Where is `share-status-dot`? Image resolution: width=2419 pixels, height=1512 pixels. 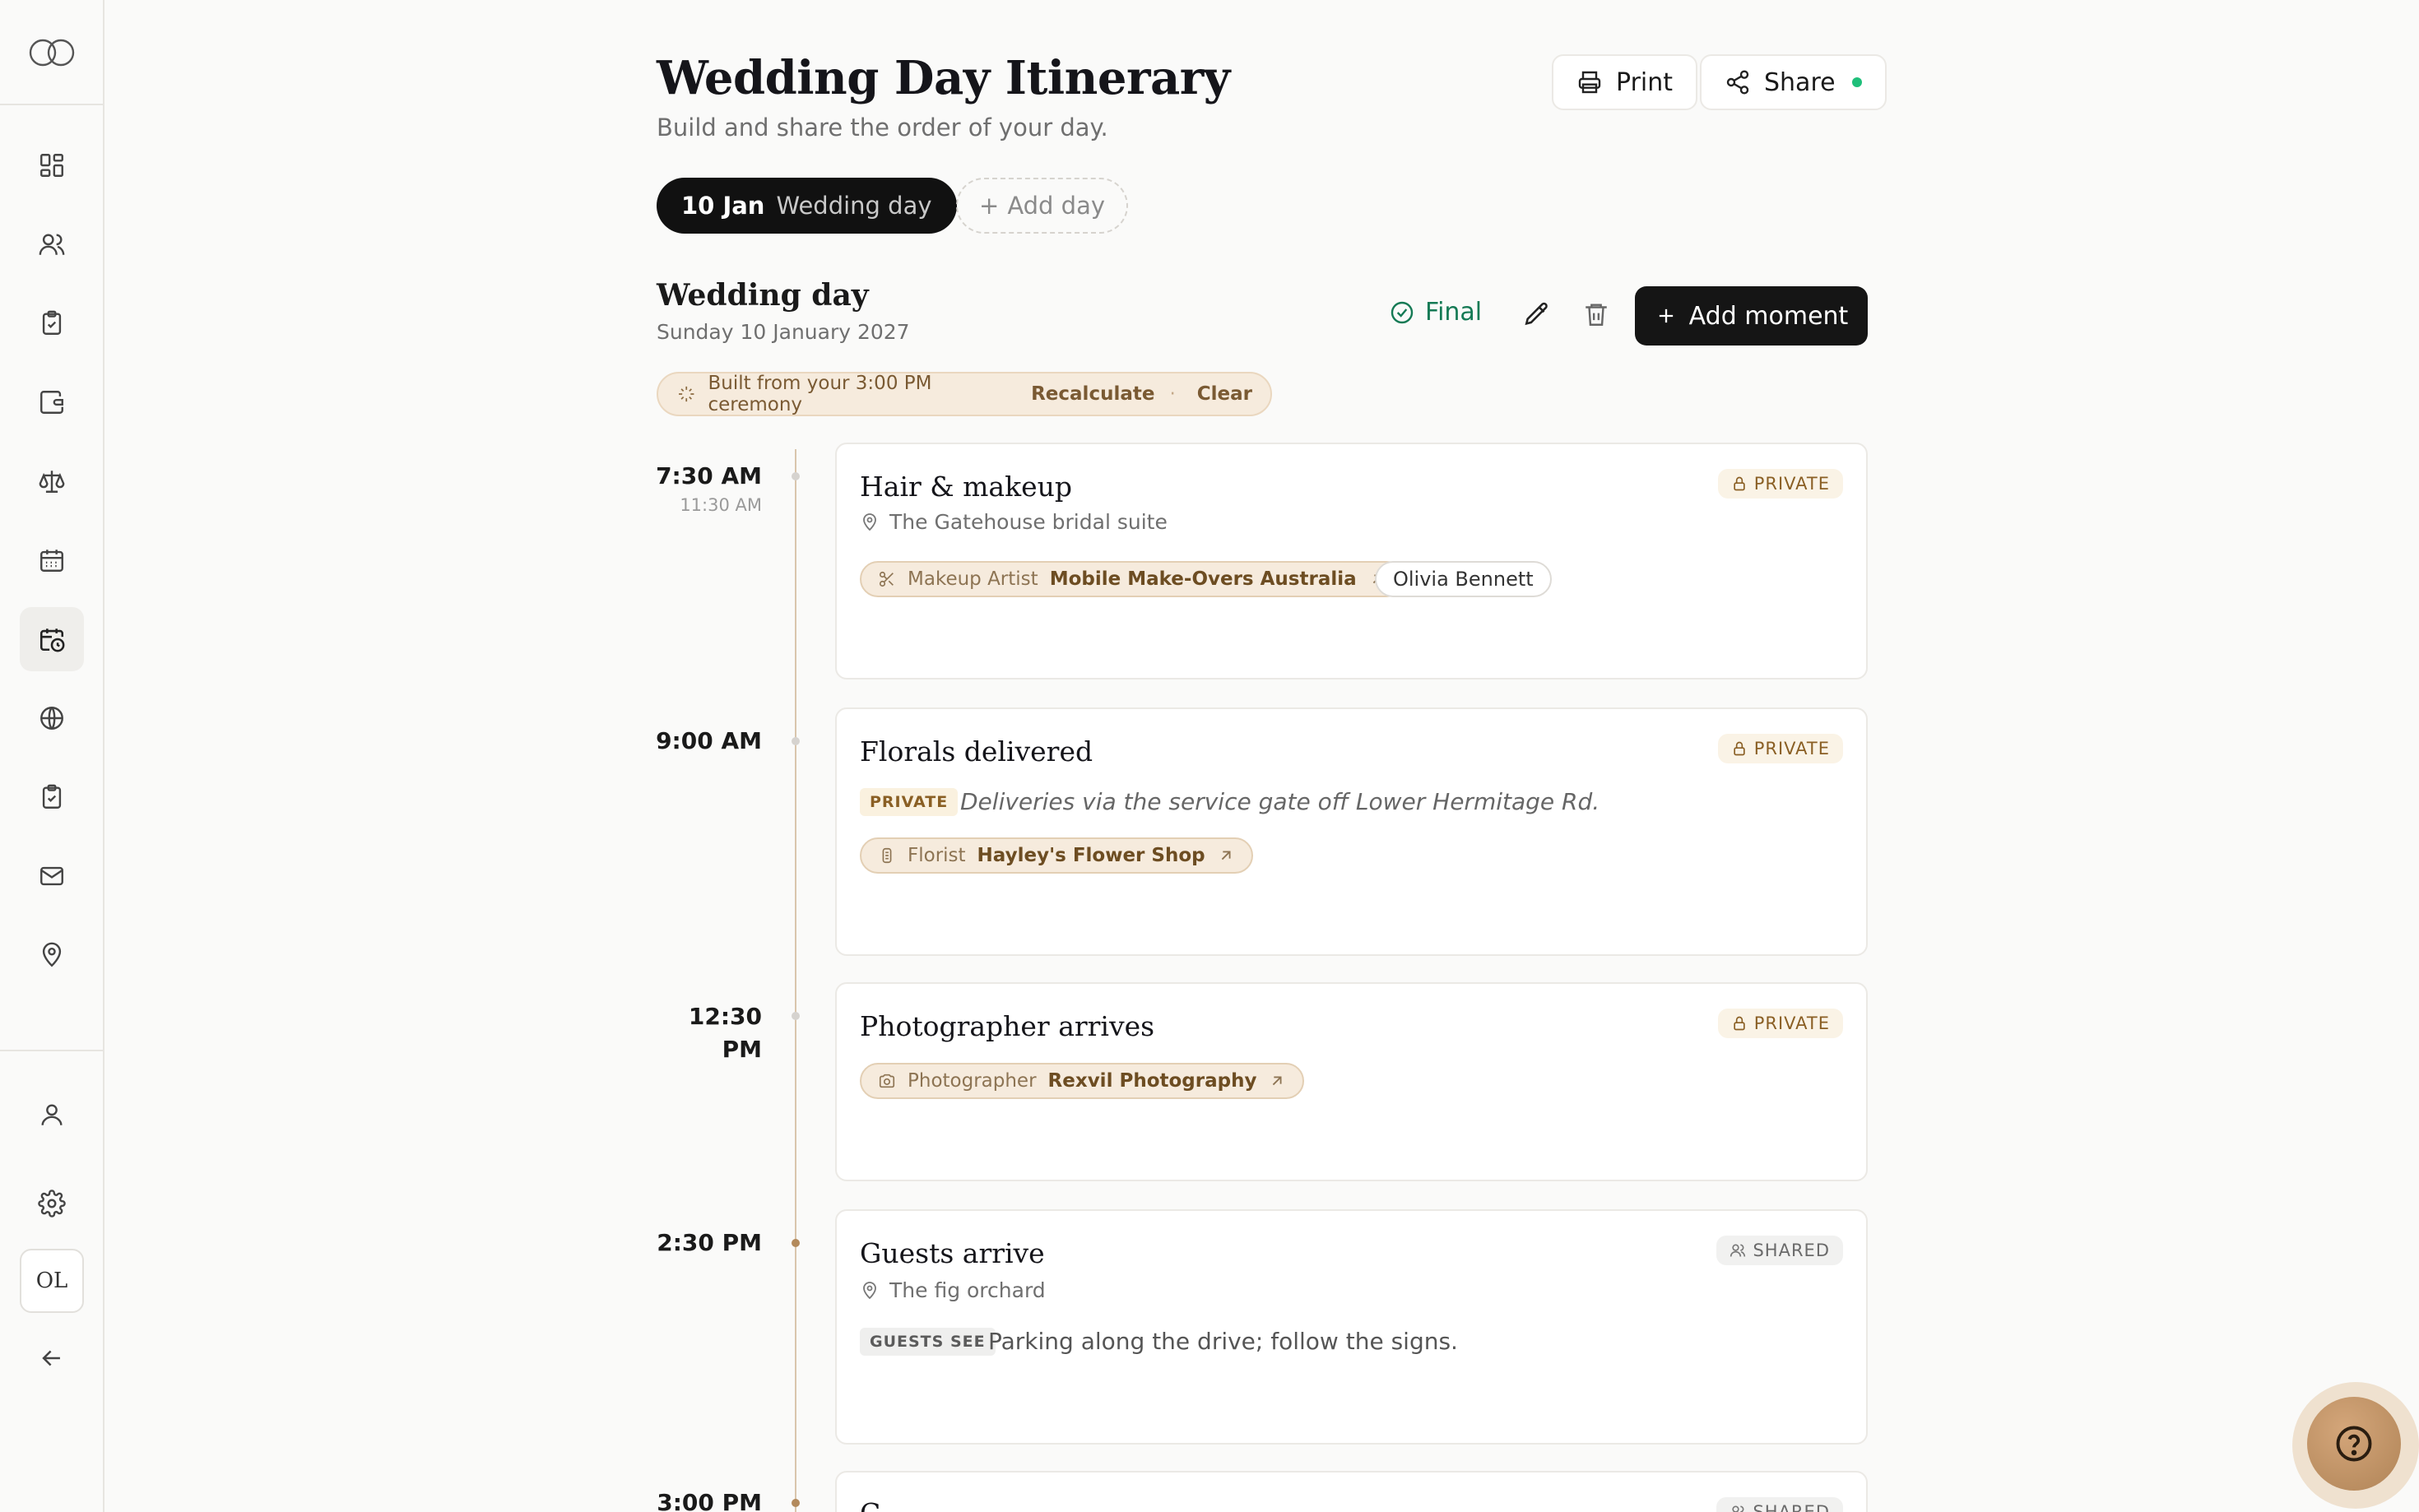 share-status-dot is located at coordinates (1857, 82).